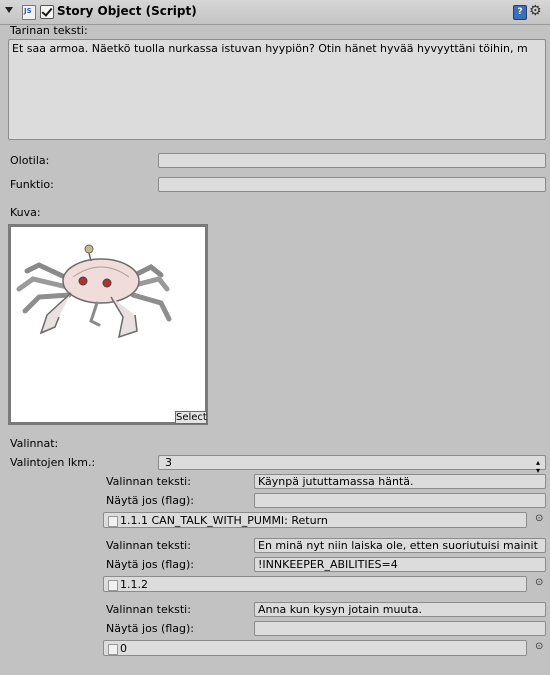  I want to click on enabled-checkbox, so click(47, 12).